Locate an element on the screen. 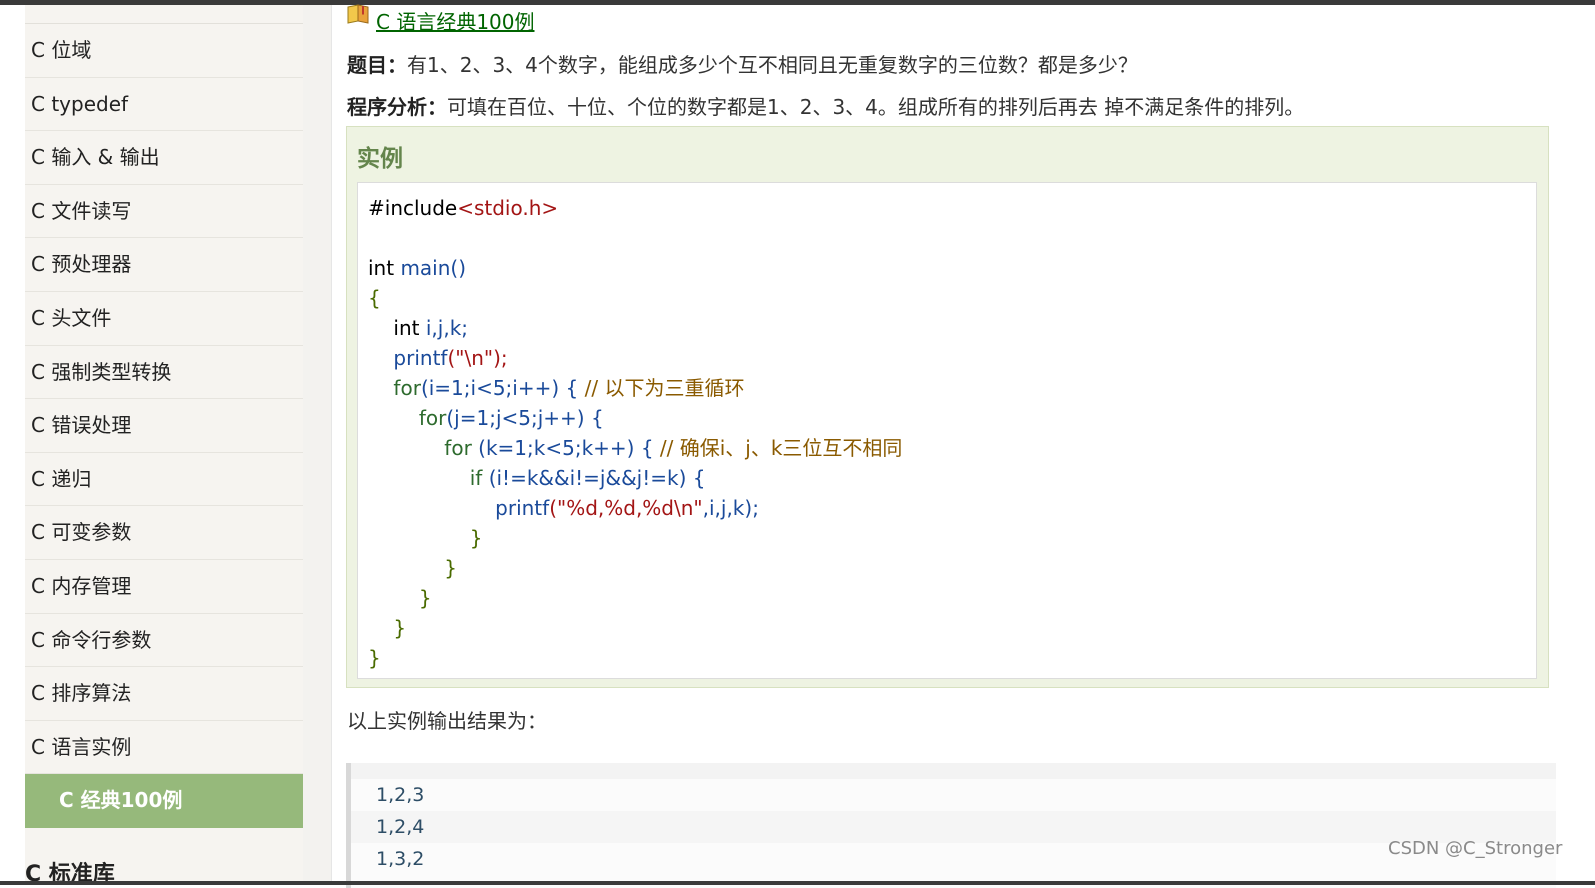 This screenshot has height=888, width=1595. code-line: for(i=1;i<5;i++) { // 以下为三重循环 is located at coordinates (556, 388).